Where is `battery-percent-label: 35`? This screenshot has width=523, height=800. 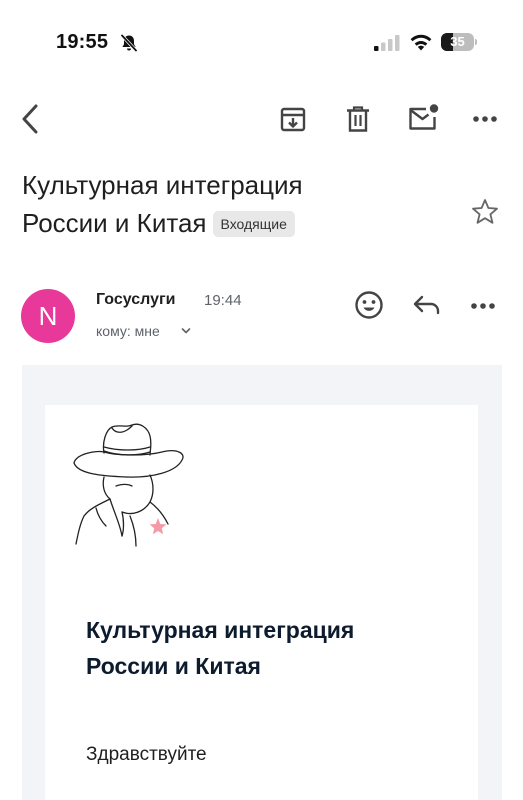 battery-percent-label: 35 is located at coordinates (457, 41).